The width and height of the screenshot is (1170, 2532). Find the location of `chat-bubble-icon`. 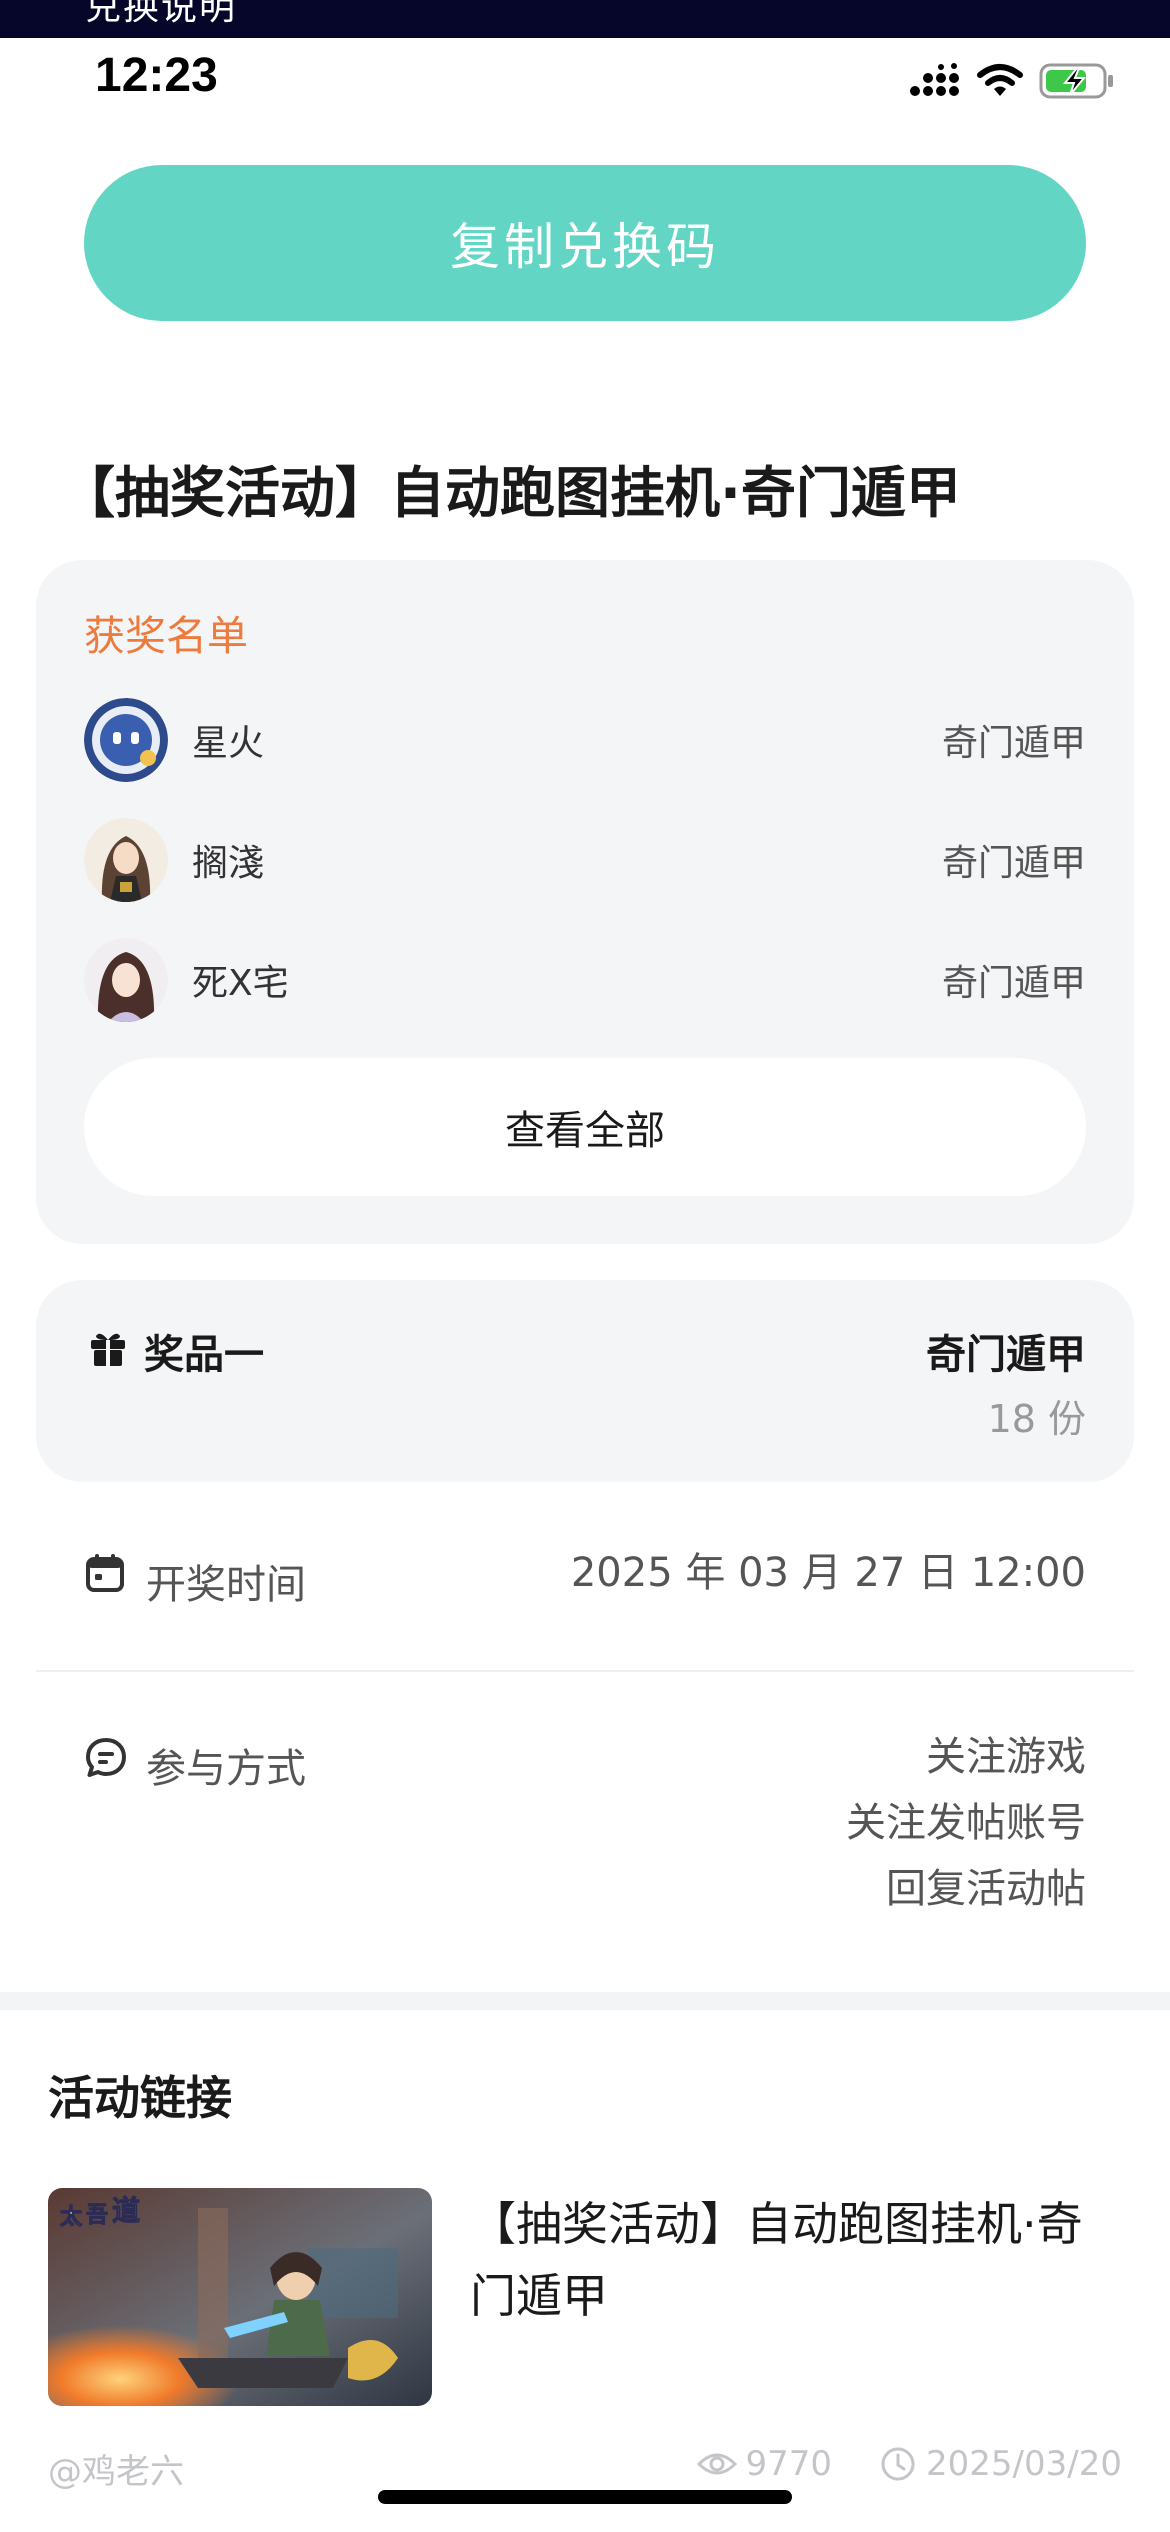

chat-bubble-icon is located at coordinates (106, 1757).